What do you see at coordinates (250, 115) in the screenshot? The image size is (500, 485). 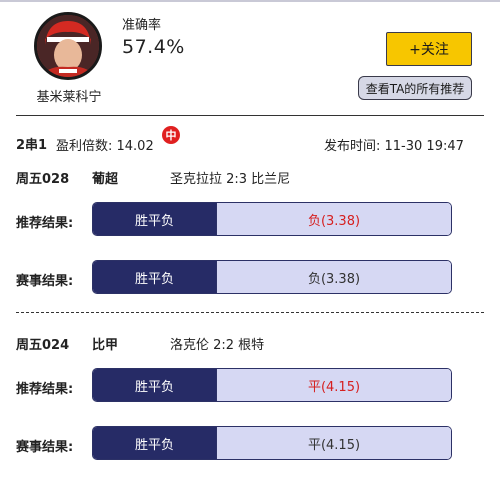 I see `header-divider` at bounding box center [250, 115].